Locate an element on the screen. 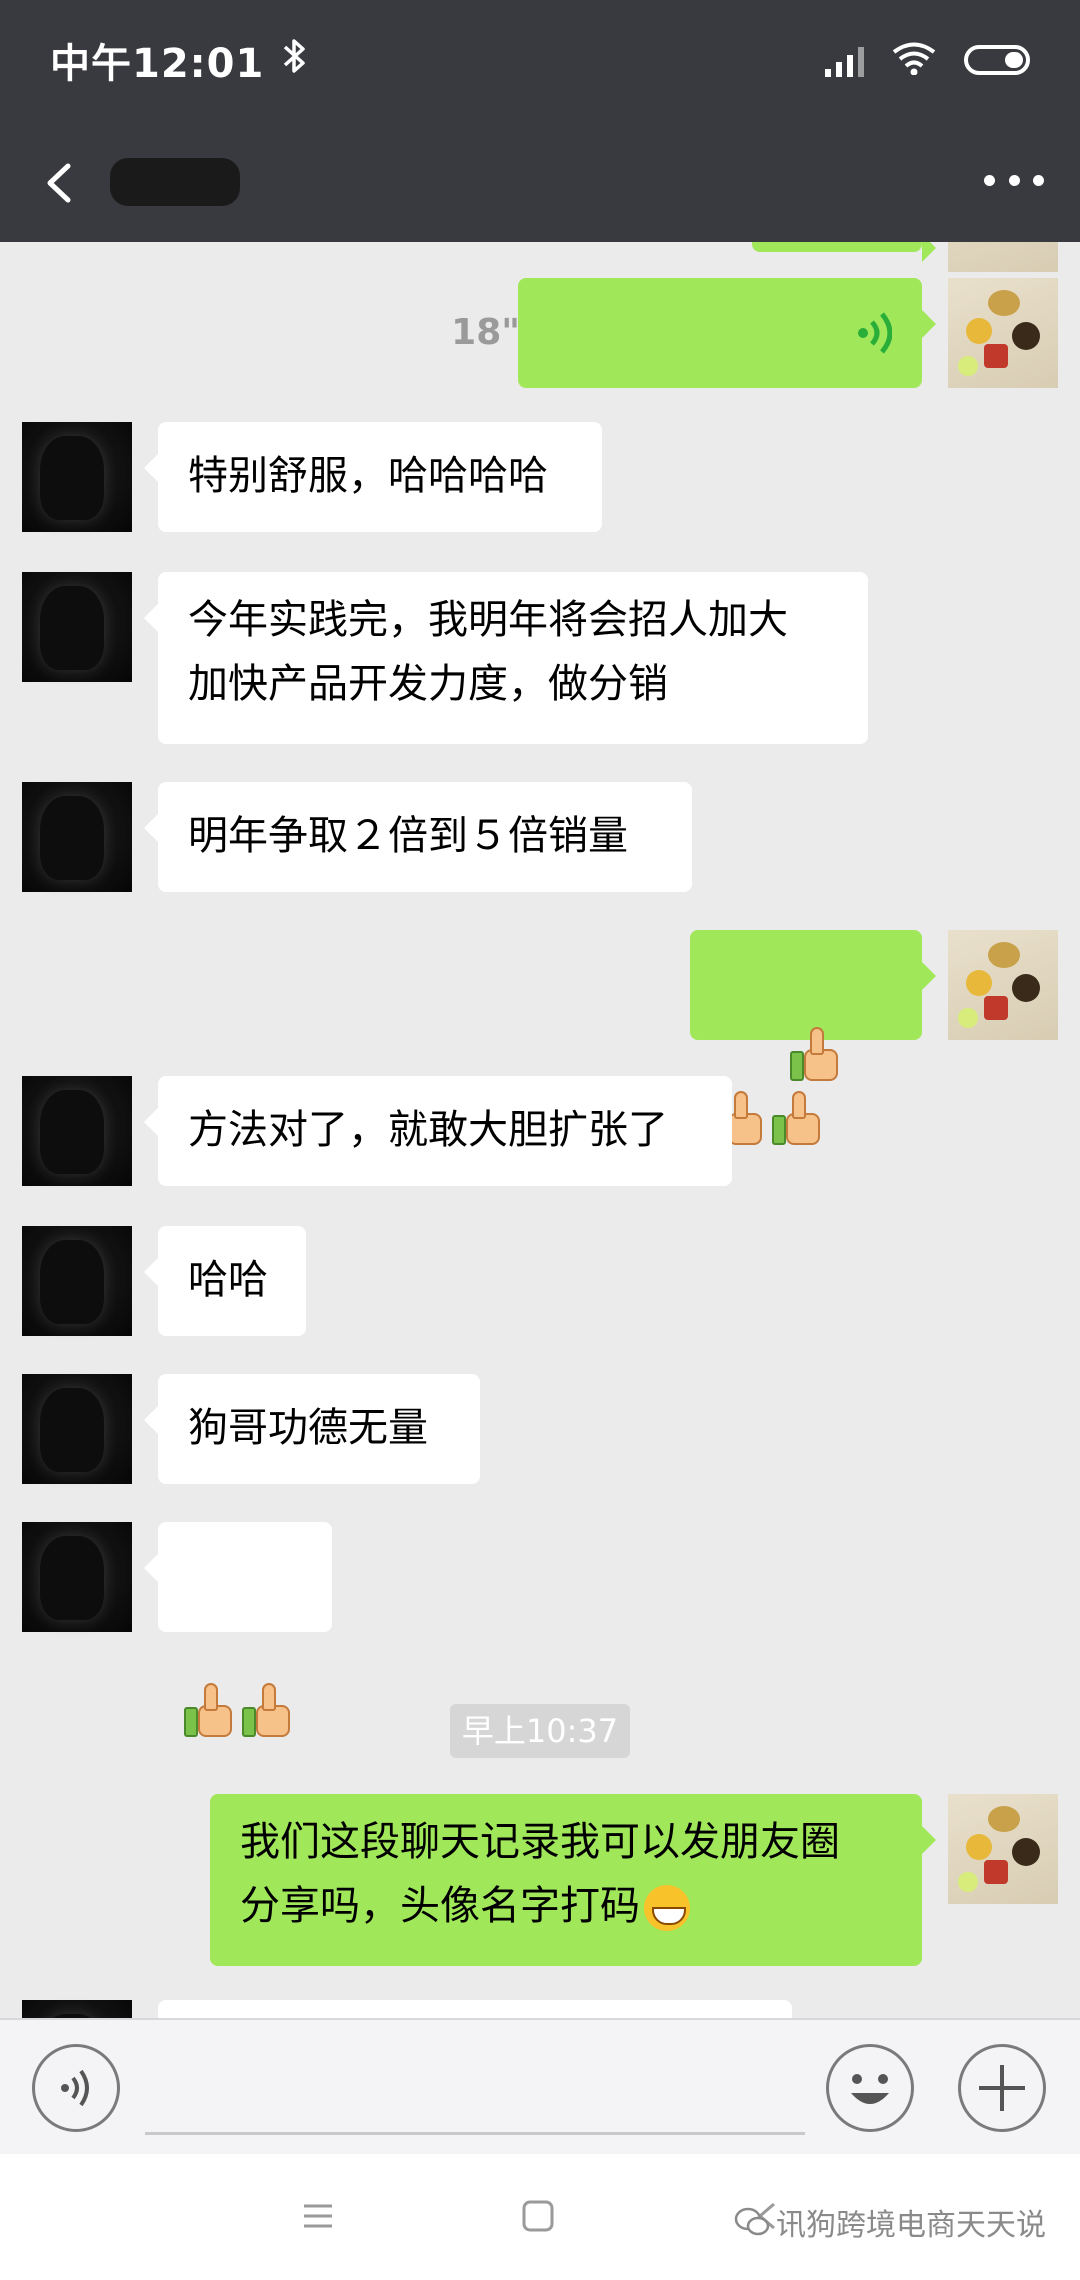 This screenshot has width=1080, height=2280. message-bubble: 哈哈 is located at coordinates (225, 1281).